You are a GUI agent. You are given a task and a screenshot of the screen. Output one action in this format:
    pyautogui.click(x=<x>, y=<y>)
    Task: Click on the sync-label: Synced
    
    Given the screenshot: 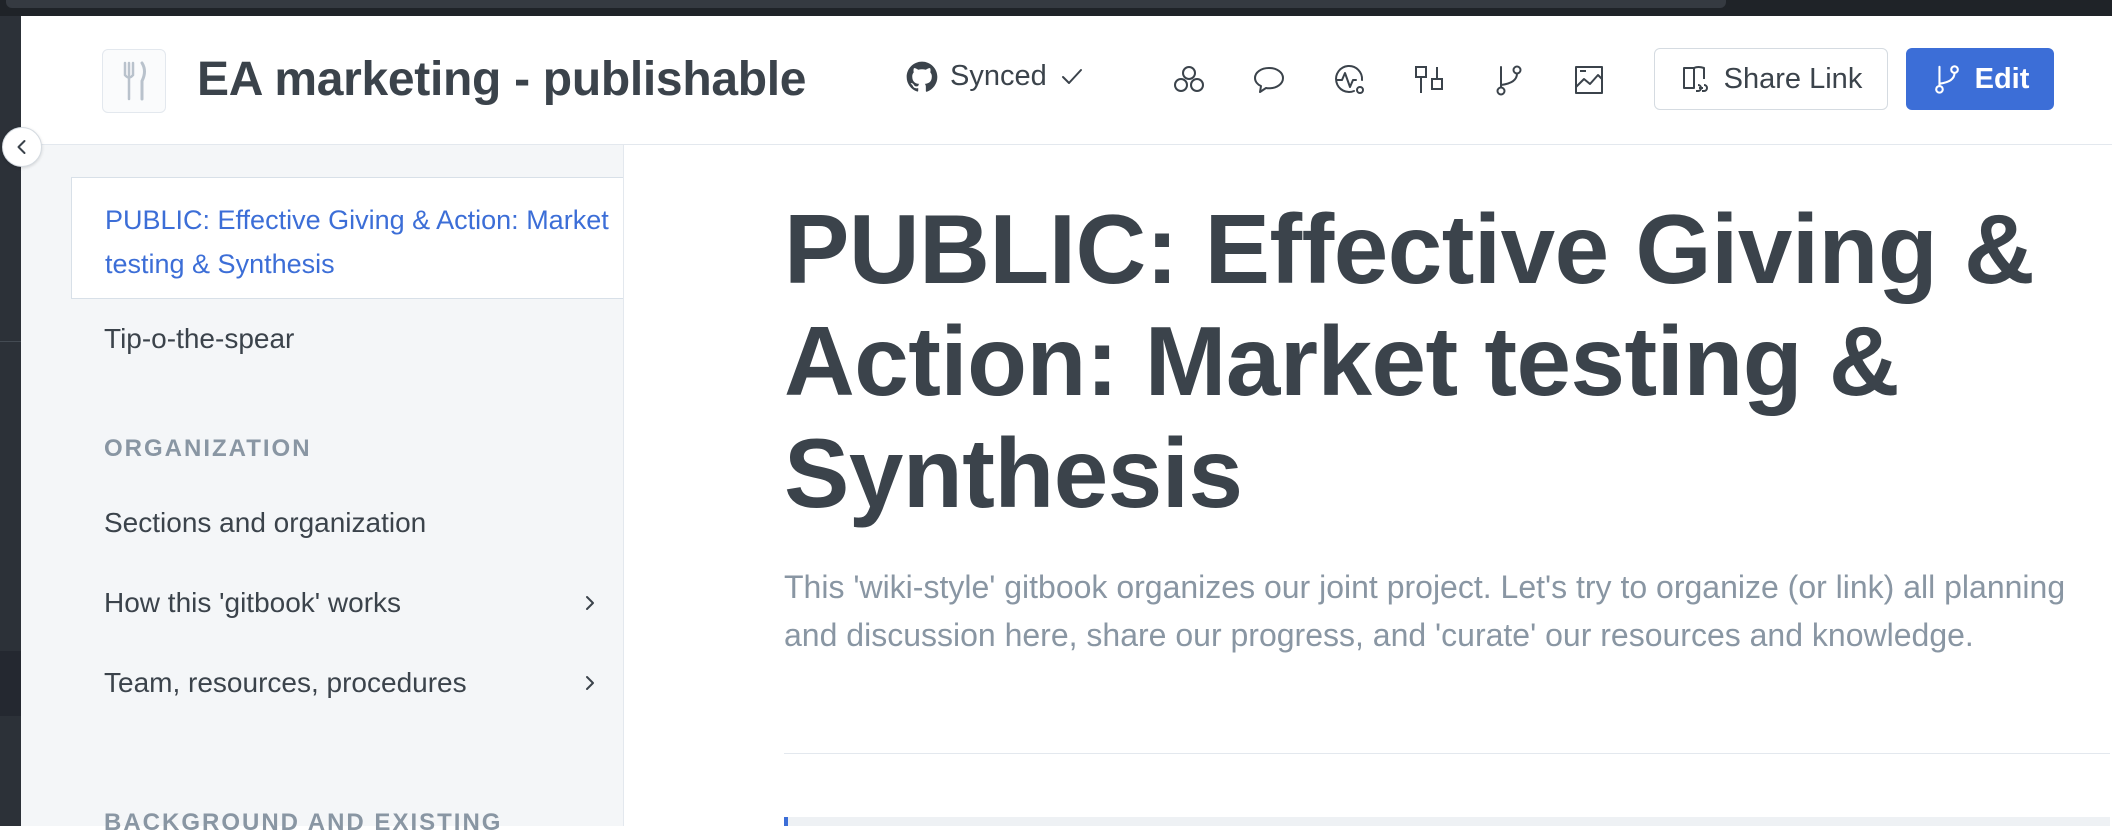 What is the action you would take?
    pyautogui.click(x=998, y=76)
    